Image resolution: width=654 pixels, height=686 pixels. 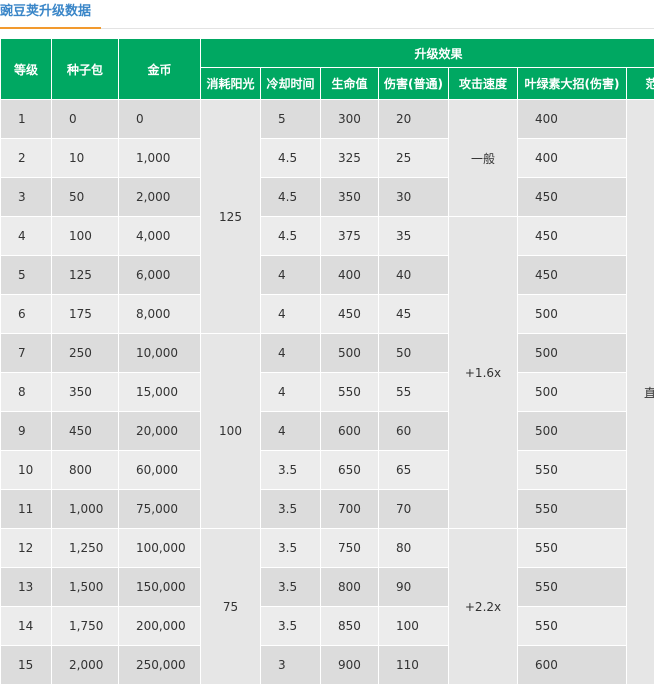 What do you see at coordinates (159, 158) in the screenshot?
I see `cell-coin: 1,000` at bounding box center [159, 158].